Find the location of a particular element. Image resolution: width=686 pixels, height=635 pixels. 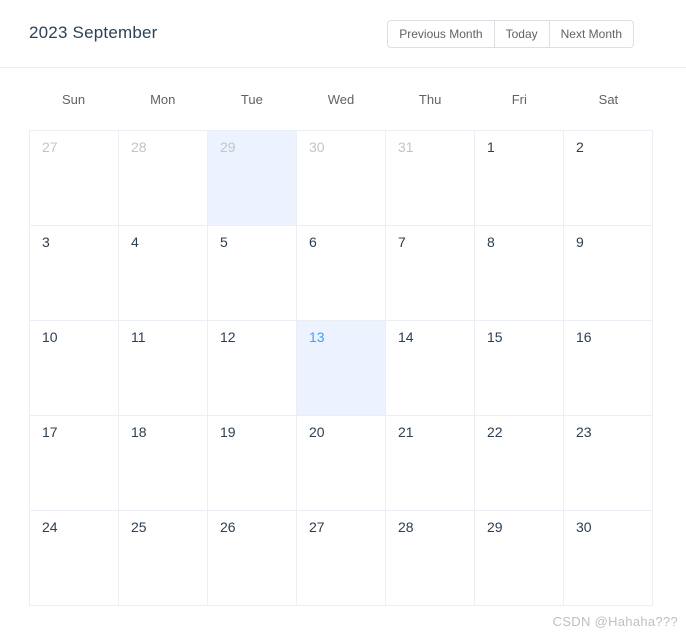

date-cell: 16 is located at coordinates (608, 368).